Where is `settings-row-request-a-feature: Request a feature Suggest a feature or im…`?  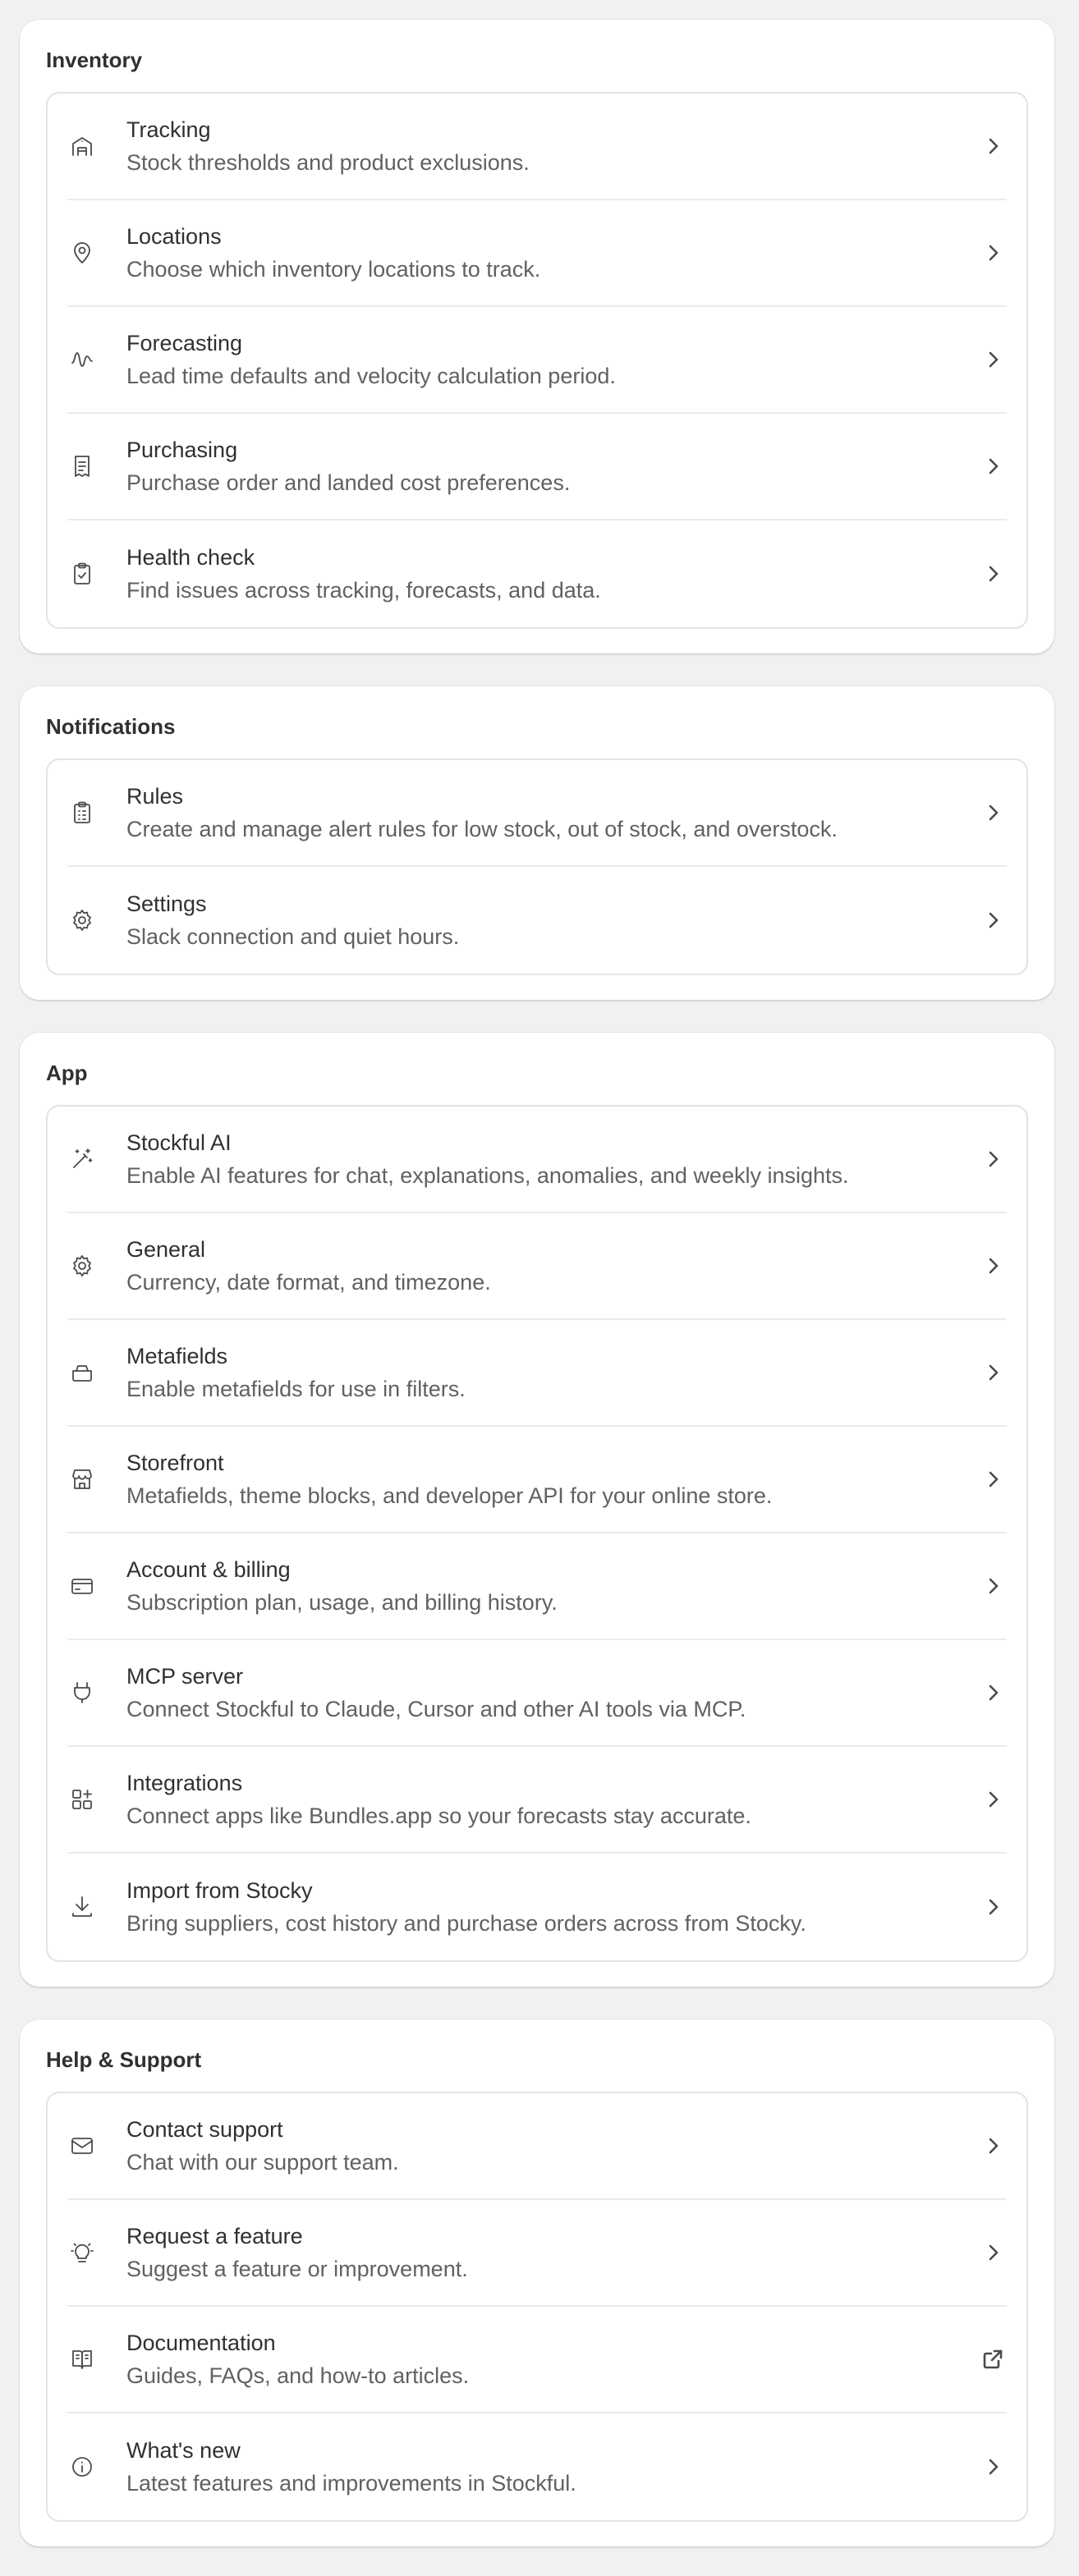 settings-row-request-a-feature: Request a feature Suggest a feature or im… is located at coordinates (537, 2253).